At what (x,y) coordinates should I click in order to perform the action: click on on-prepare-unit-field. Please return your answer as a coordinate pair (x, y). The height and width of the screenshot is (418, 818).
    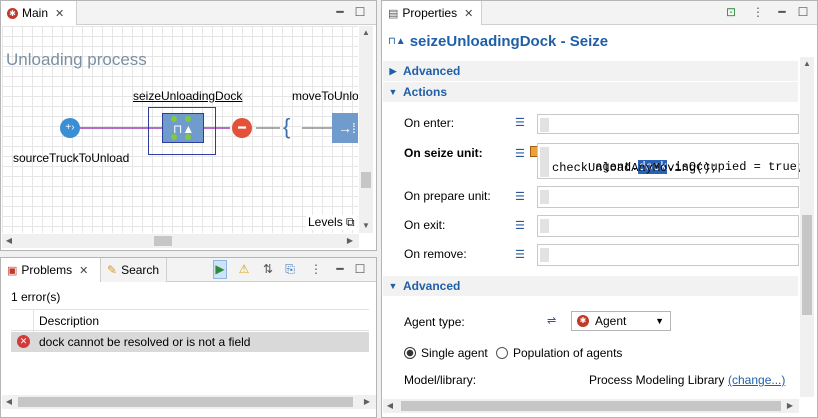
    Looking at the image, I should click on (668, 197).